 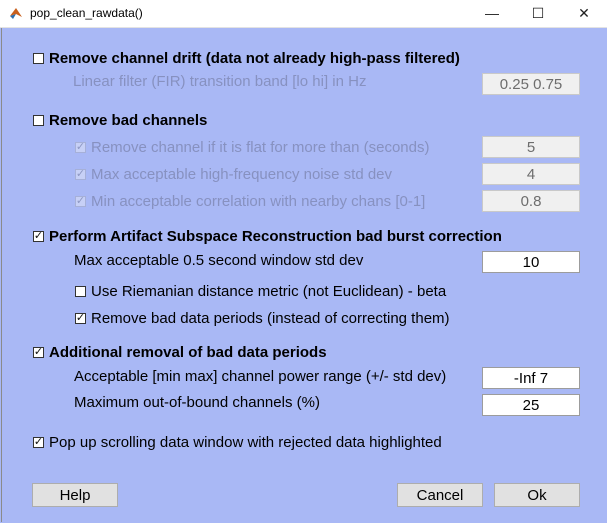 I want to click on window-label: Max acceptable 0.5 second window std dev, so click(x=219, y=260).